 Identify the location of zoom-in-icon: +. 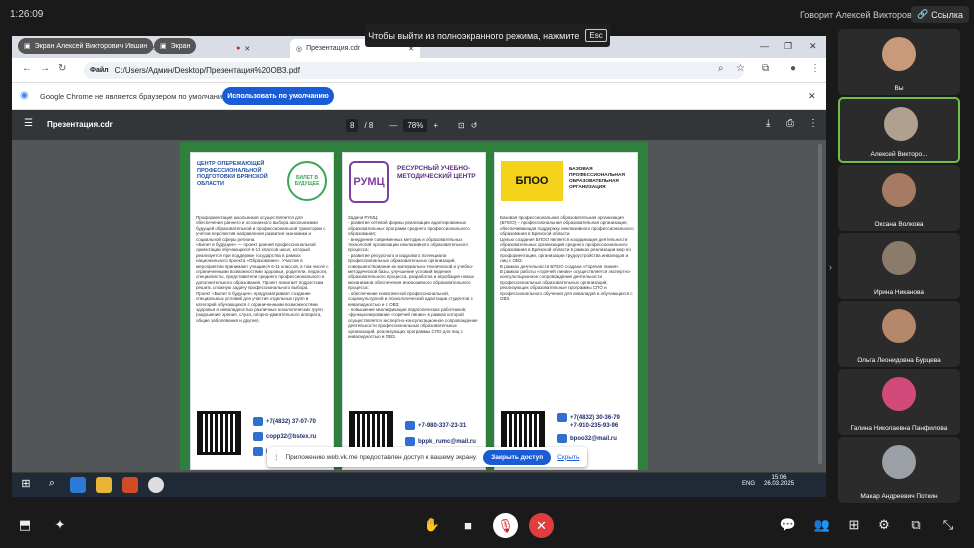
(435, 125).